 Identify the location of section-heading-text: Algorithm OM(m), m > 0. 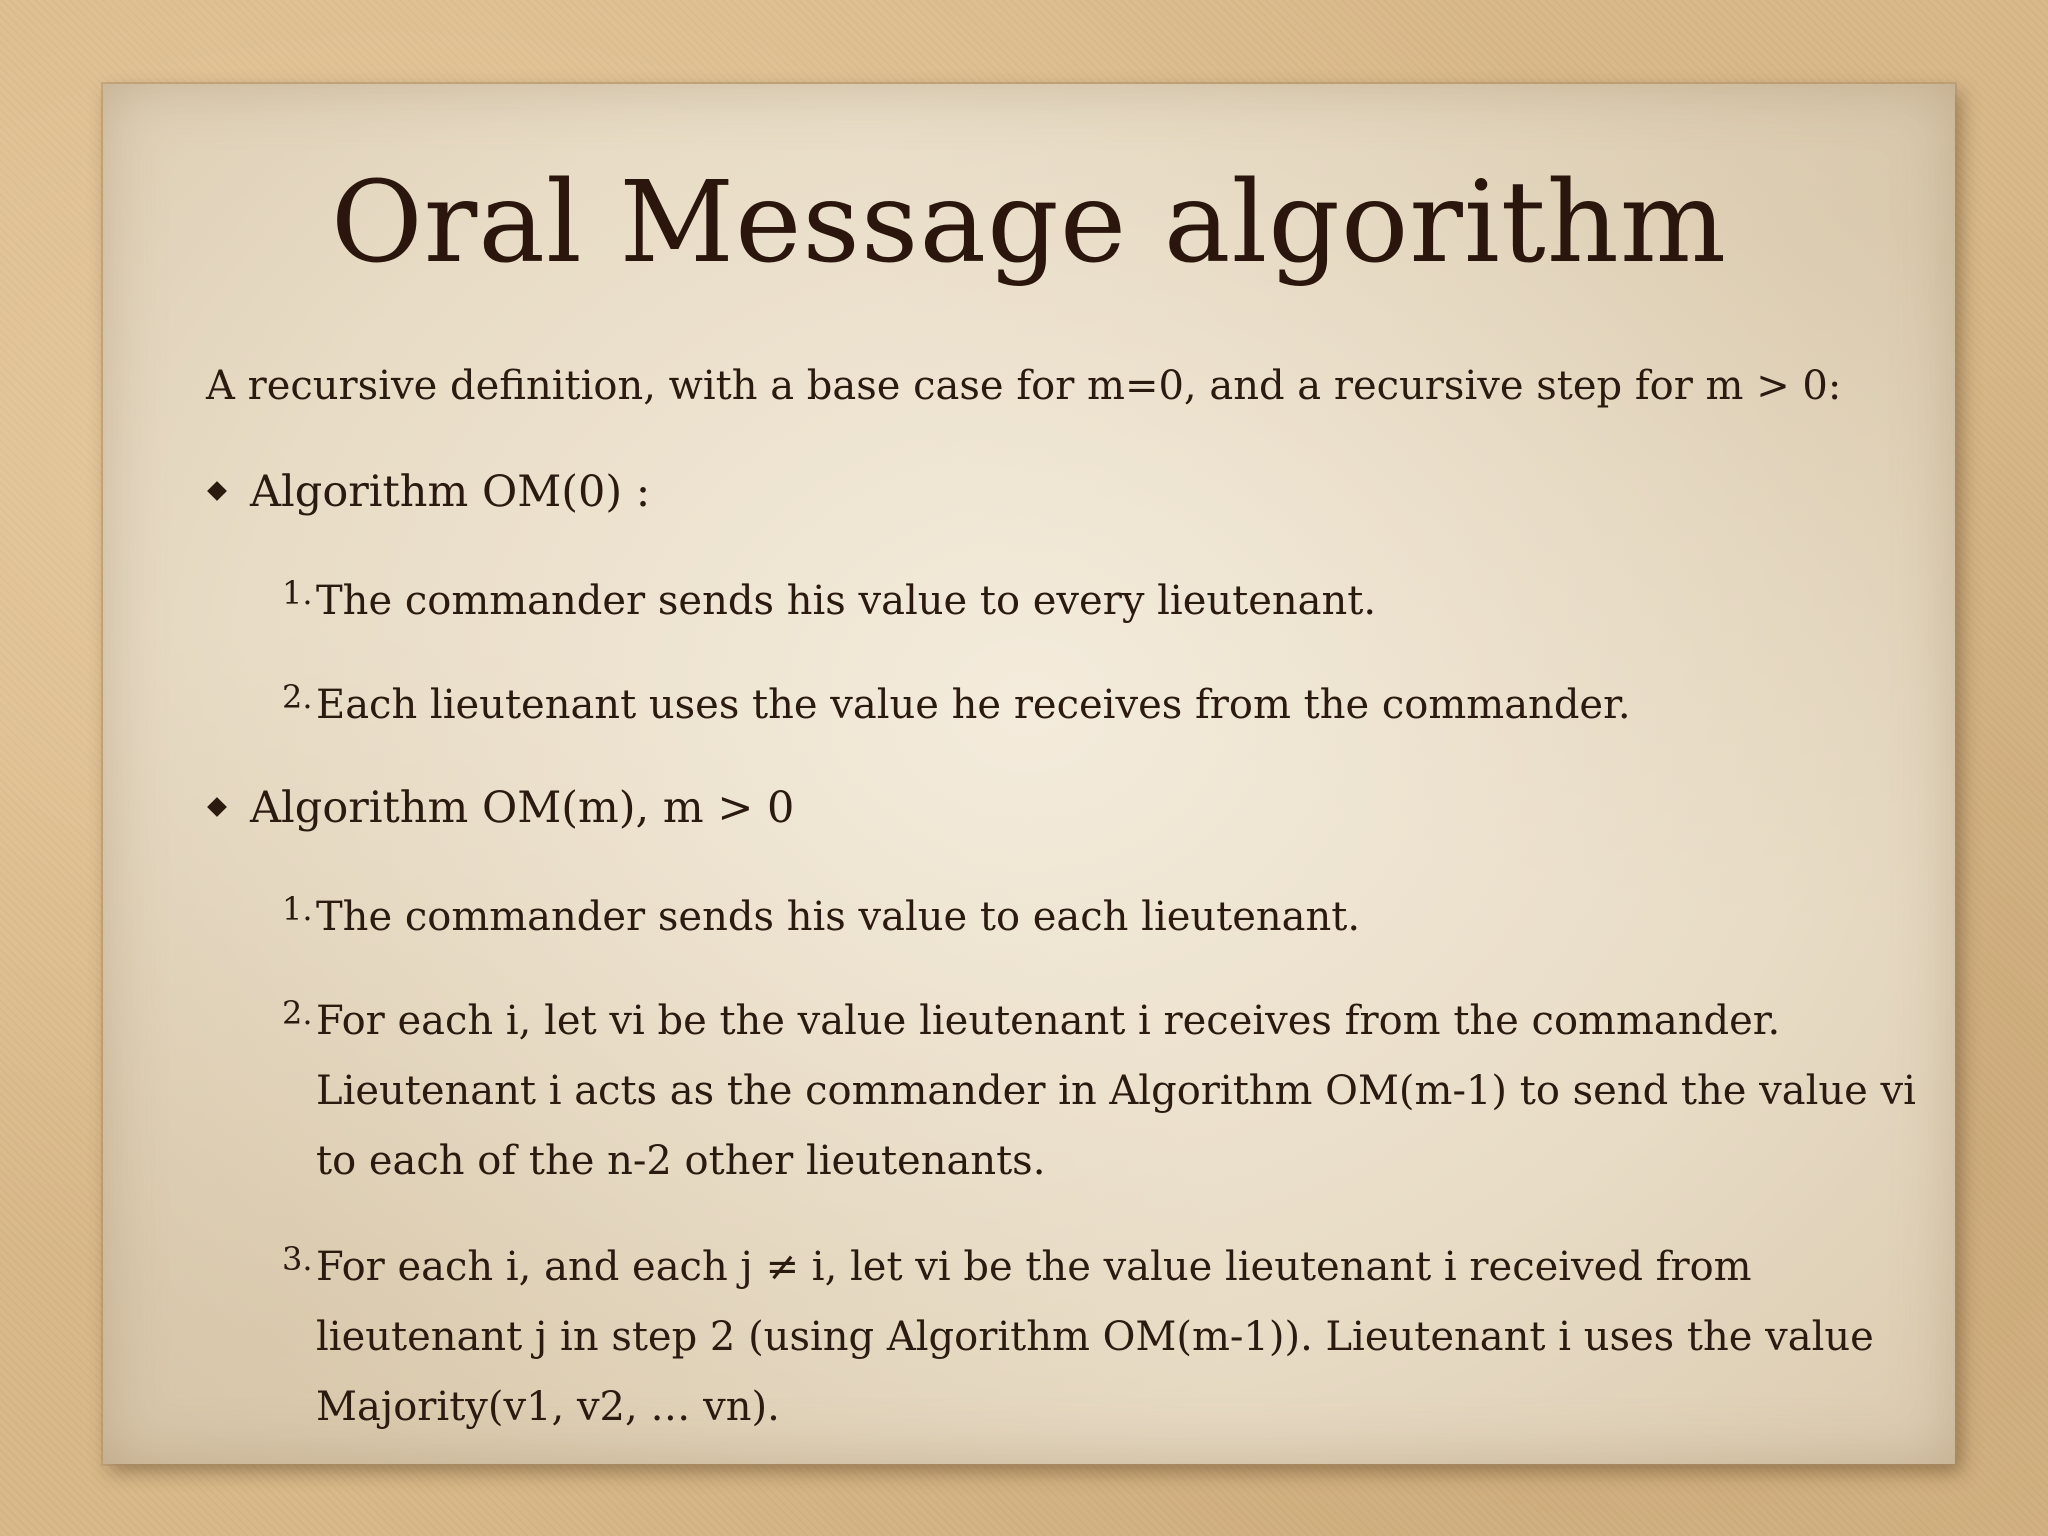
(522, 808).